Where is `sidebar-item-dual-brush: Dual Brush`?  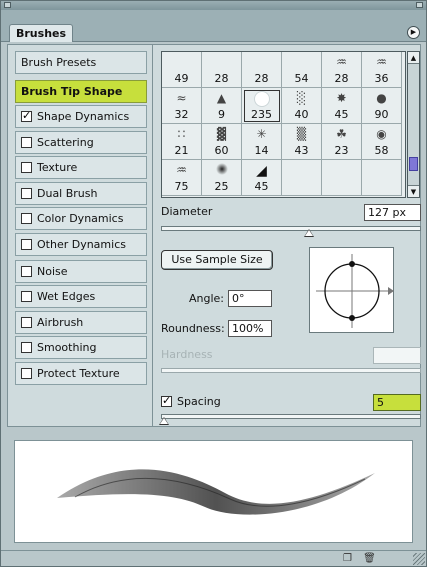
sidebar-item-dual-brush: Dual Brush is located at coordinates (81, 193).